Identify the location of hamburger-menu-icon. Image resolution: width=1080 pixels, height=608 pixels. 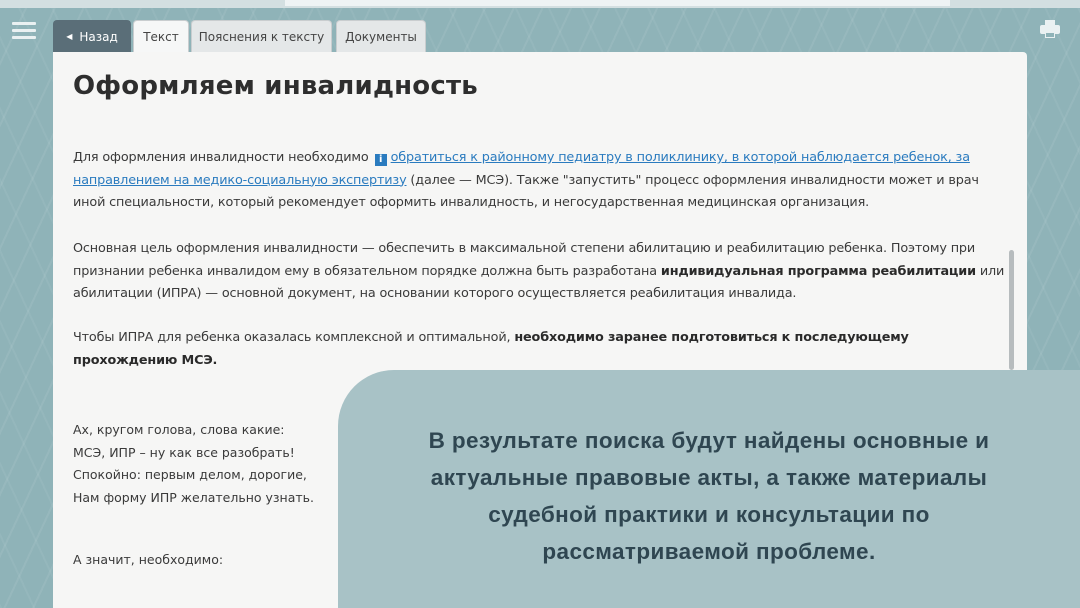
(24, 31).